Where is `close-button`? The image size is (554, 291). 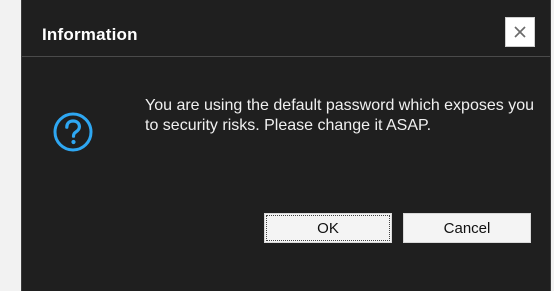 close-button is located at coordinates (520, 32).